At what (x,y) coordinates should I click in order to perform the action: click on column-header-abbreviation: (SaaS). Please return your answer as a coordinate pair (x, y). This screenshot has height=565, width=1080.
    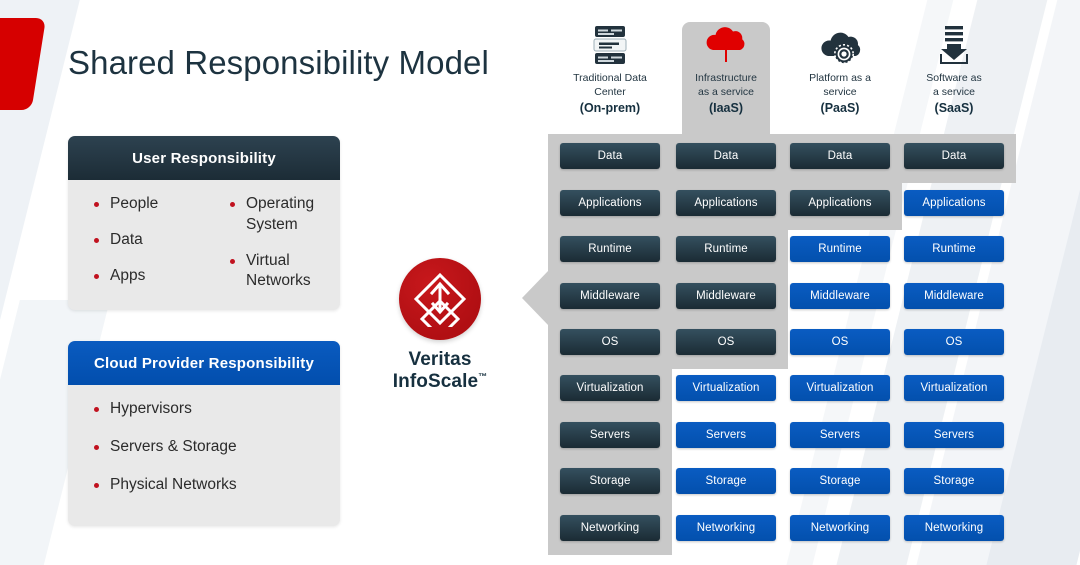
    Looking at the image, I should click on (954, 108).